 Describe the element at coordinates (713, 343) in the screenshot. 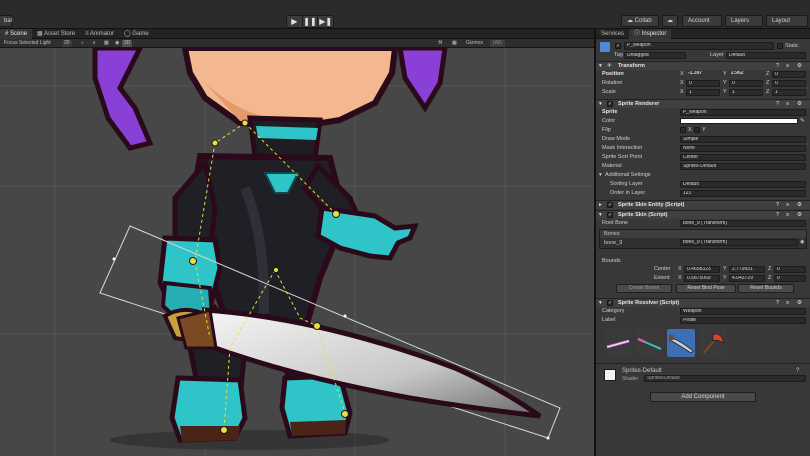

I see `weapon-thumb-axe` at that location.